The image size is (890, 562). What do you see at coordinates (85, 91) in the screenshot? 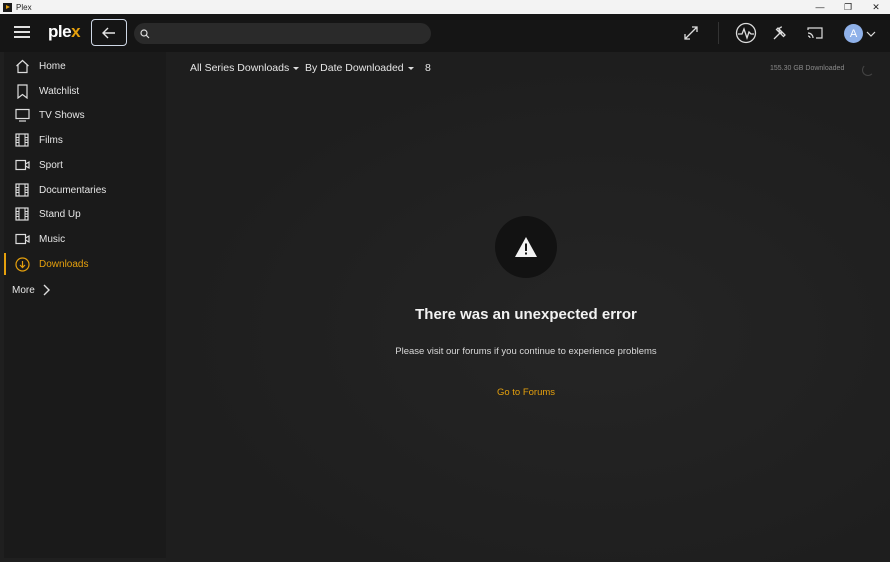
I see `sidebar-item-watchlist: Watchlist` at bounding box center [85, 91].